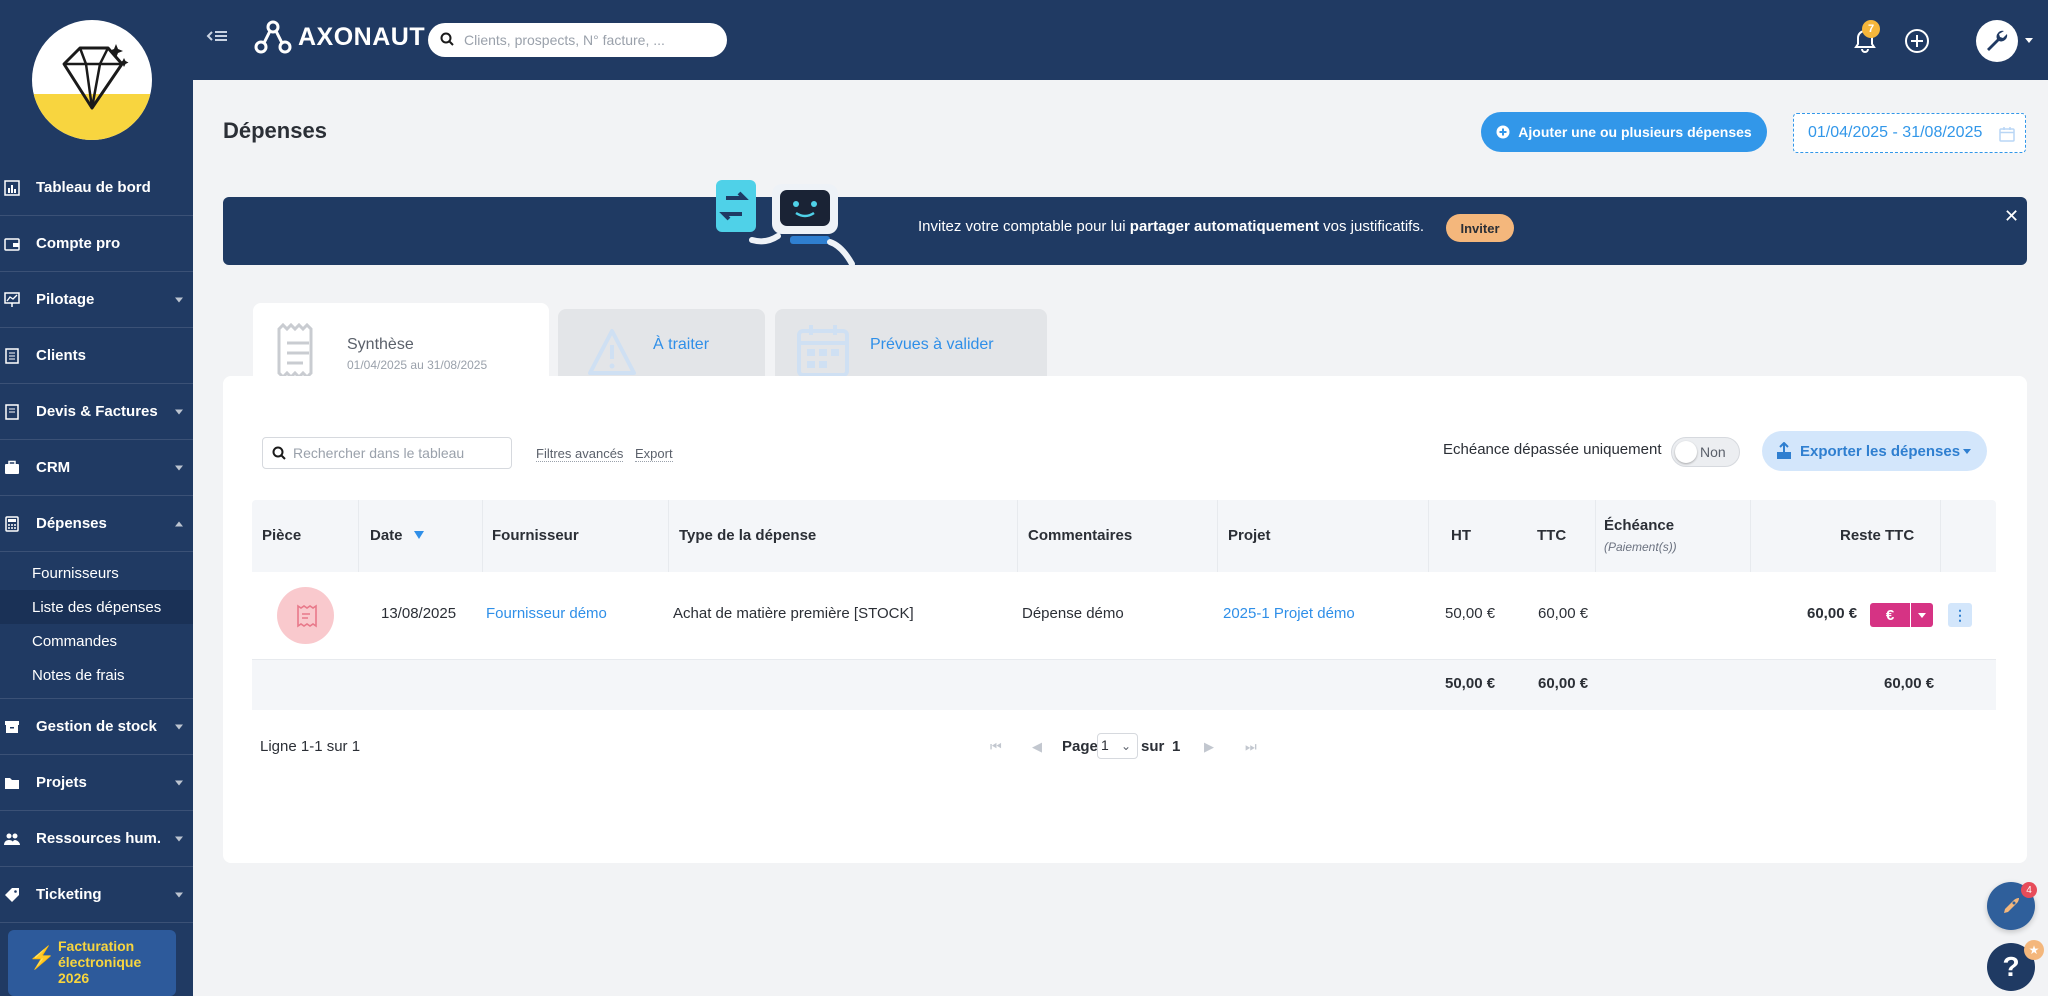 The height and width of the screenshot is (996, 2048). What do you see at coordinates (1470, 613) in the screenshot?
I see `cell-ht: 50,00 €` at bounding box center [1470, 613].